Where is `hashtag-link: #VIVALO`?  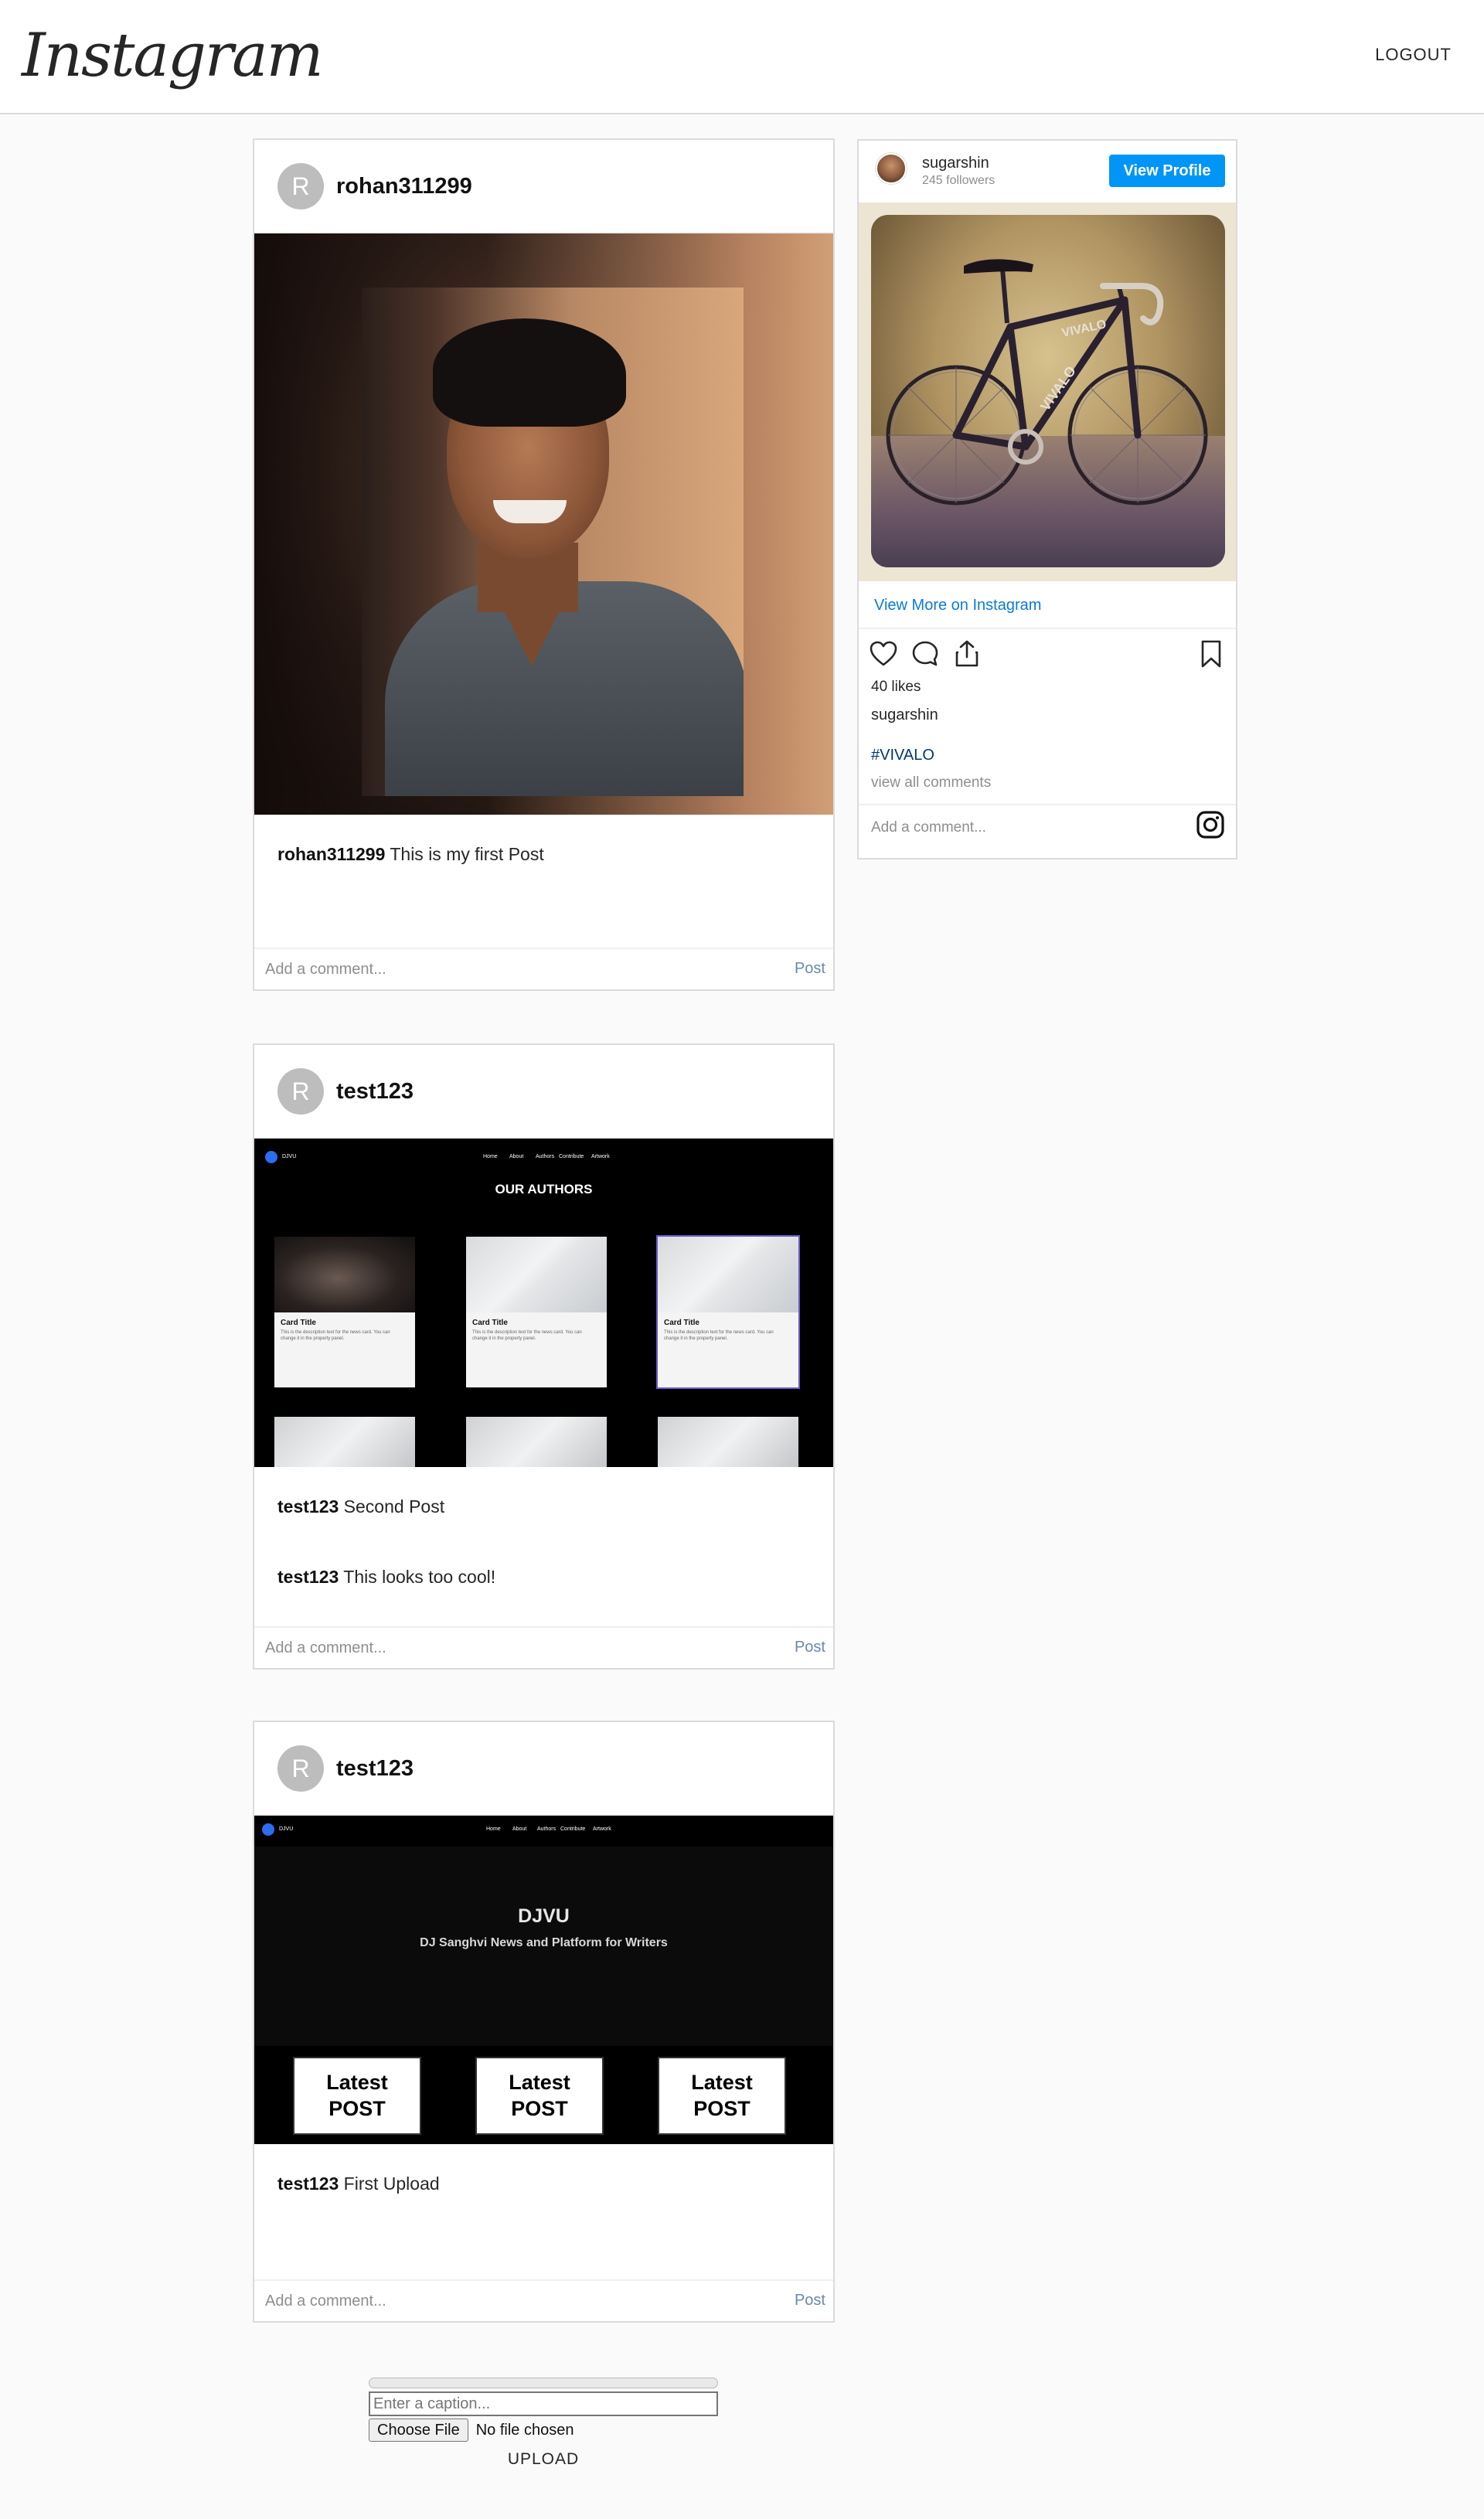 hashtag-link: #VIVALO is located at coordinates (902, 755).